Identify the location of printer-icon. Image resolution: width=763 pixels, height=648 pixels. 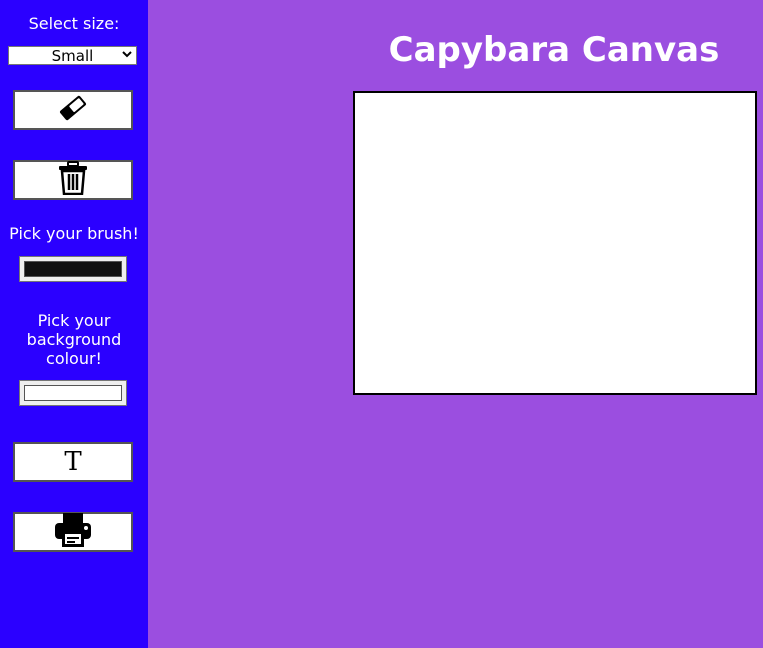
(73, 532).